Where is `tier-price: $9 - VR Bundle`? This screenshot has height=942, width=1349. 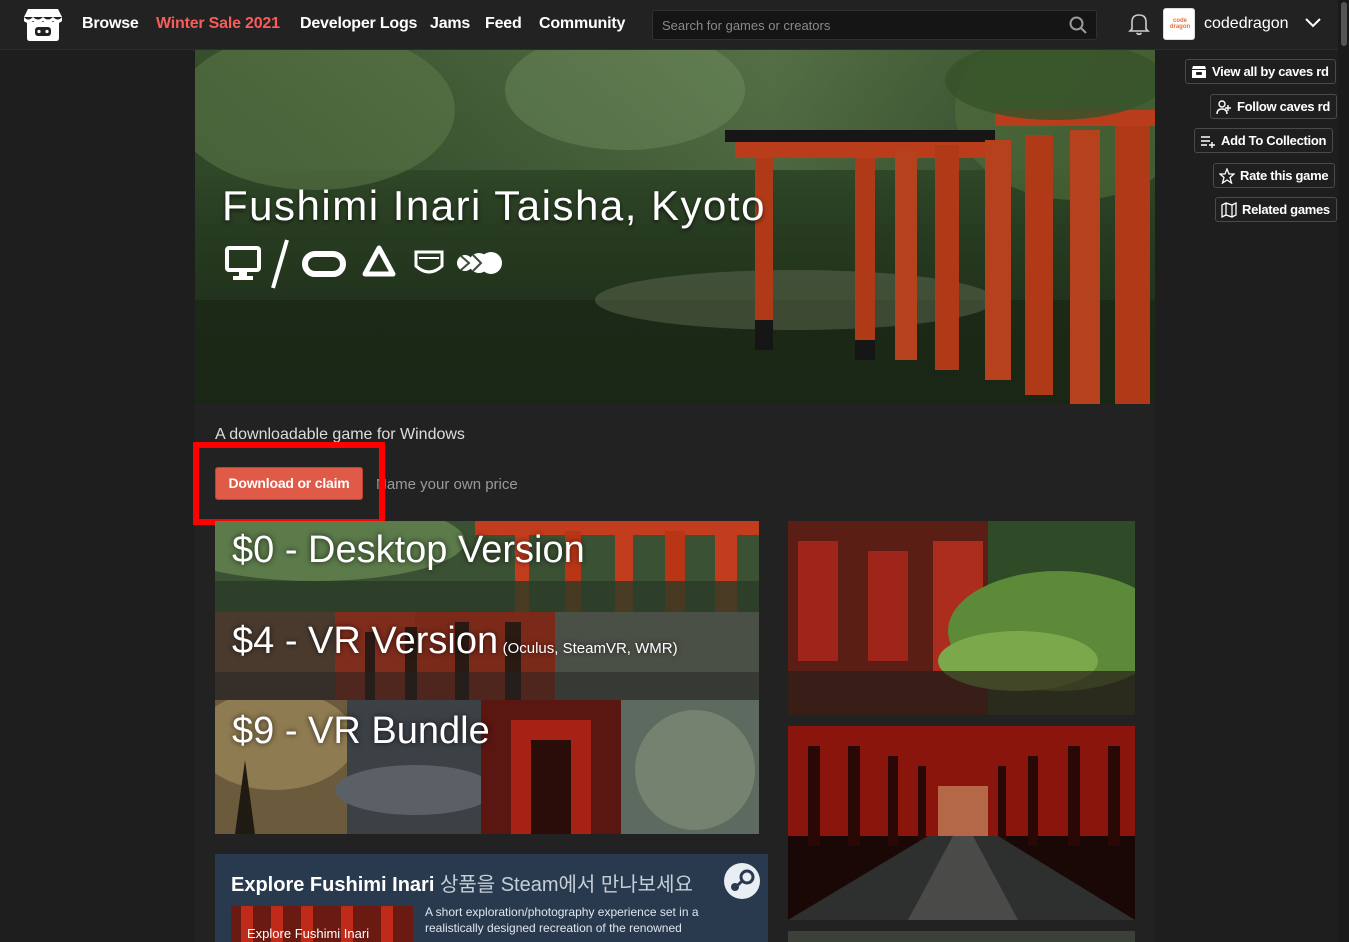
tier-price: $9 - VR Bundle is located at coordinates (361, 731).